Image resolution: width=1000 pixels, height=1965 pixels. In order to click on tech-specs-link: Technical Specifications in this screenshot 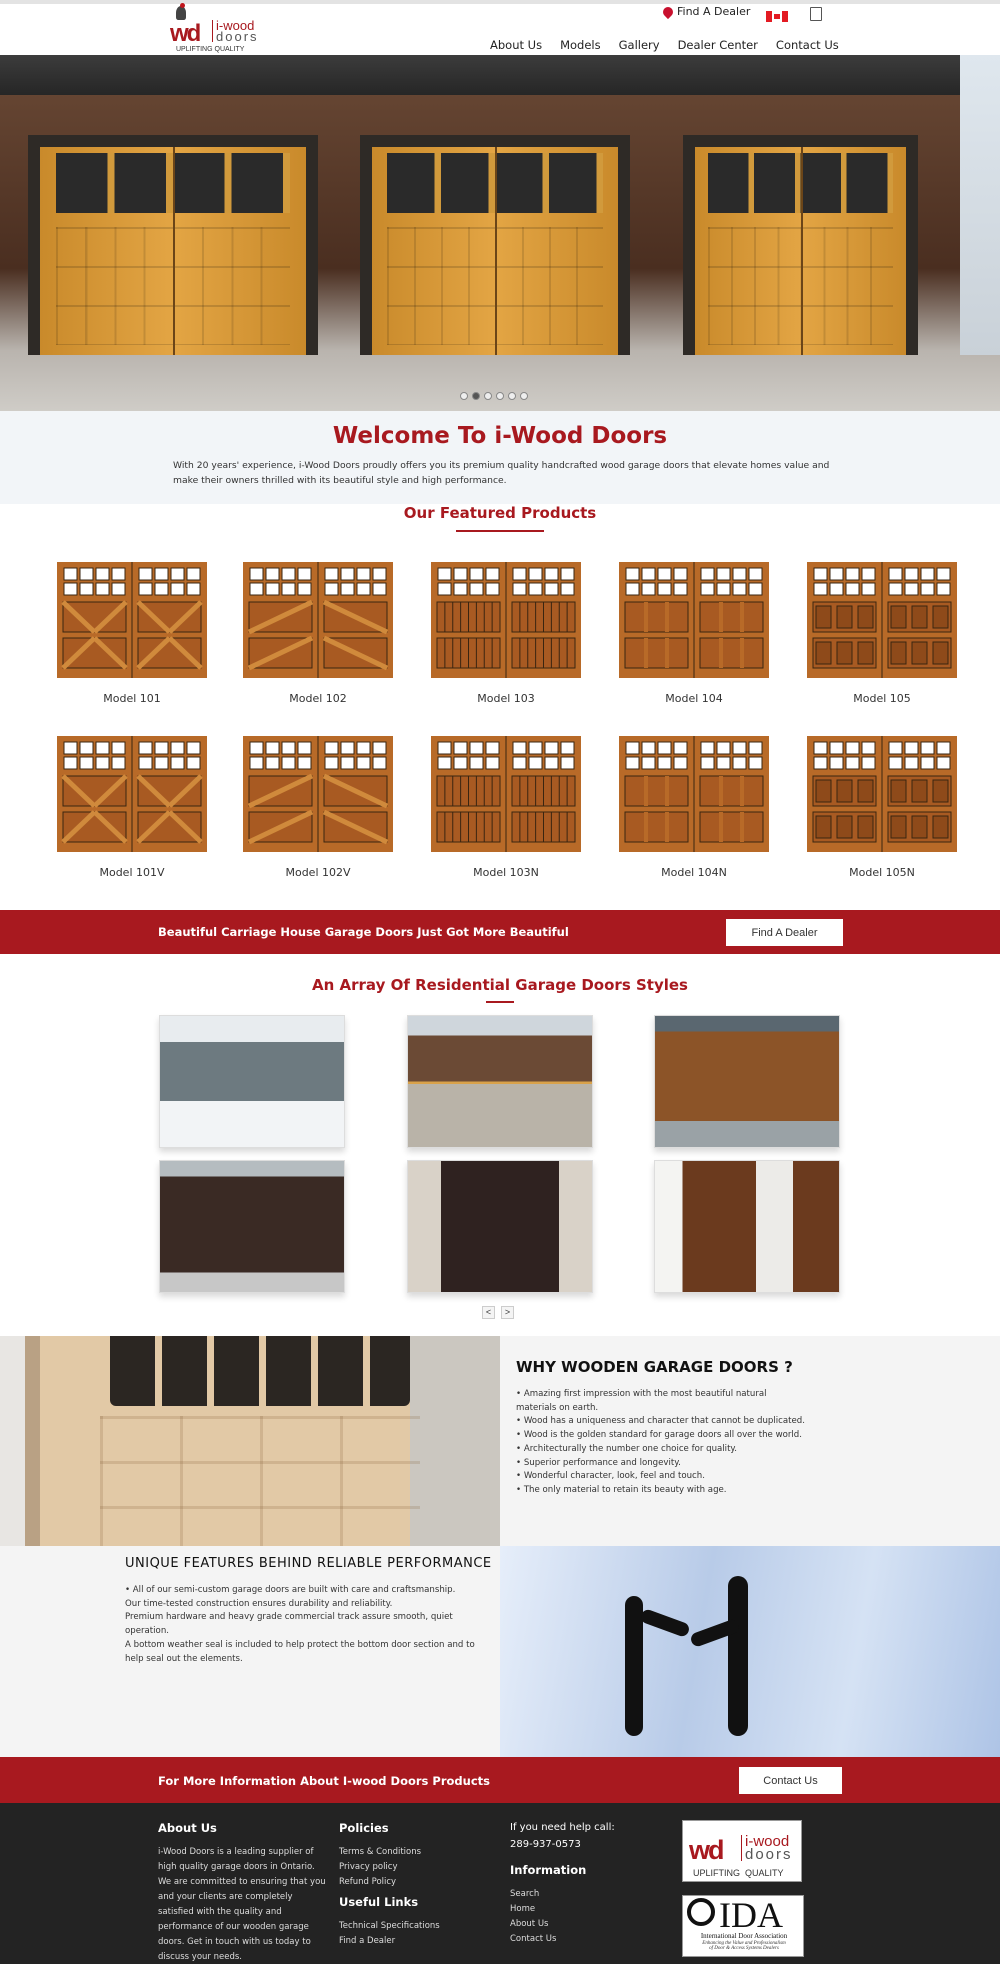, I will do `click(389, 1926)`.